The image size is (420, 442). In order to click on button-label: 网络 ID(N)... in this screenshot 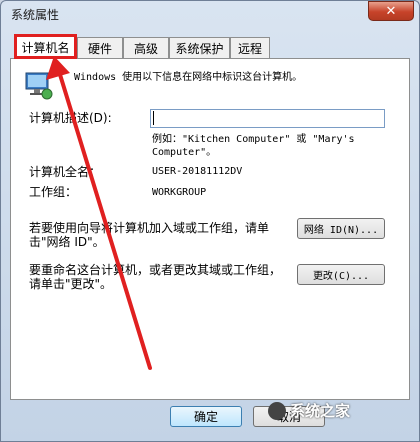, I will do `click(341, 230)`.